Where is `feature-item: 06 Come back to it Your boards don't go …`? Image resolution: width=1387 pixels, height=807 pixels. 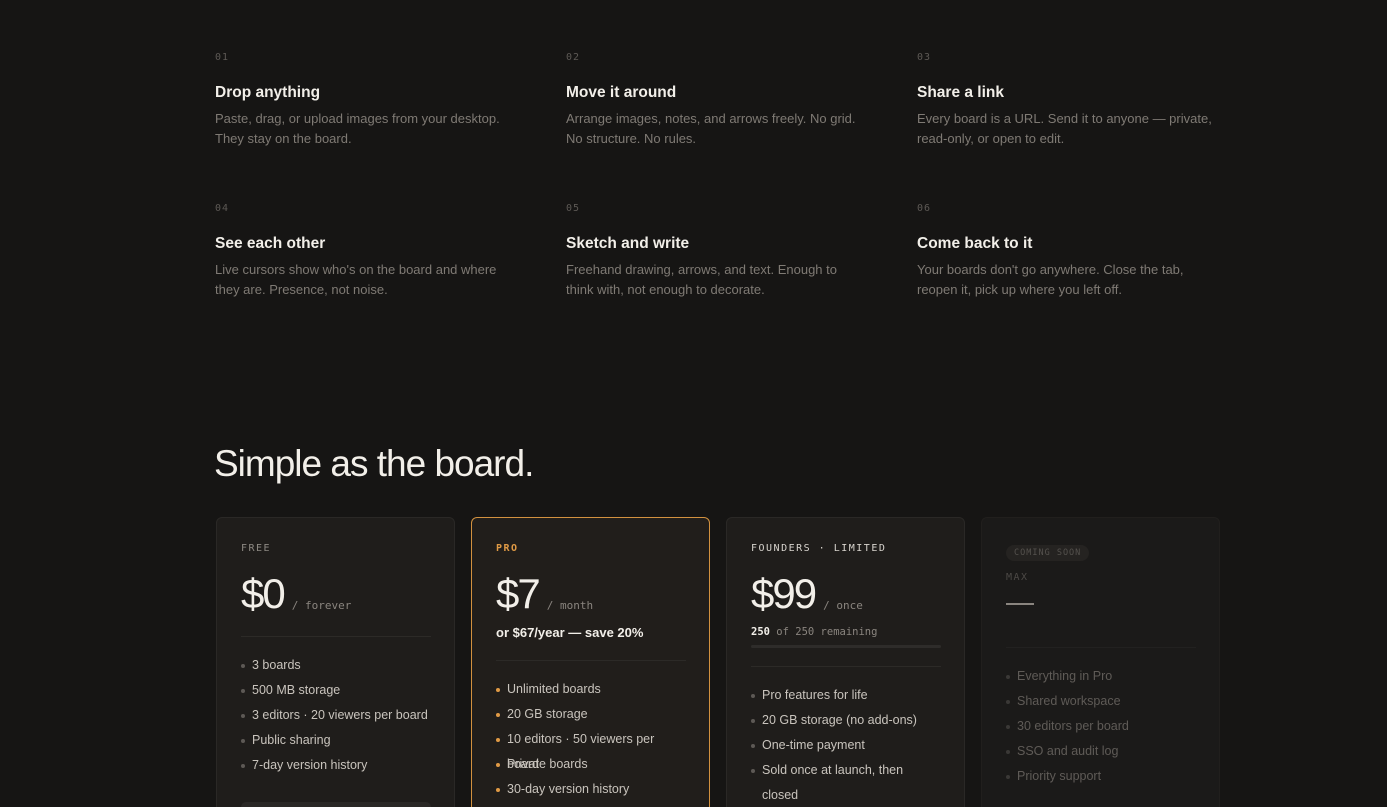
feature-item: 06 Come back to it Your boards don't go … is located at coordinates (1067, 257).